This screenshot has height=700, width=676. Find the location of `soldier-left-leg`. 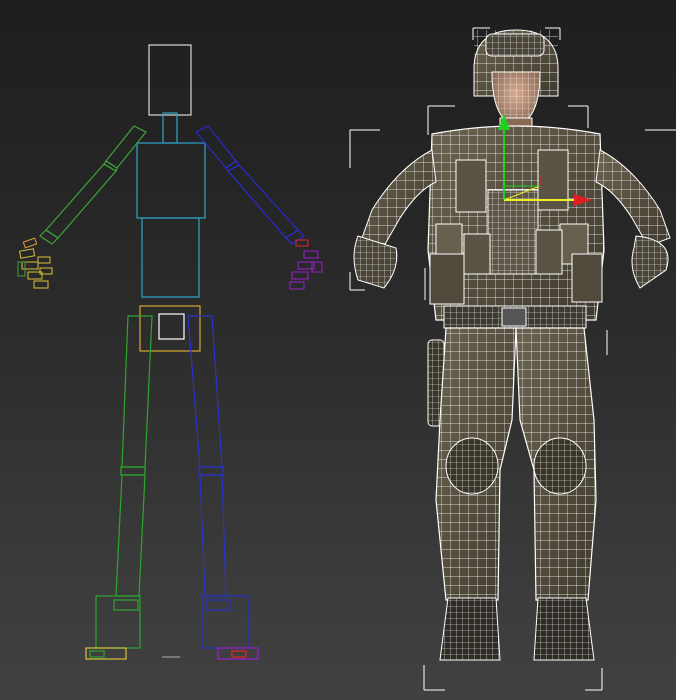

soldier-left-leg is located at coordinates (476, 464).